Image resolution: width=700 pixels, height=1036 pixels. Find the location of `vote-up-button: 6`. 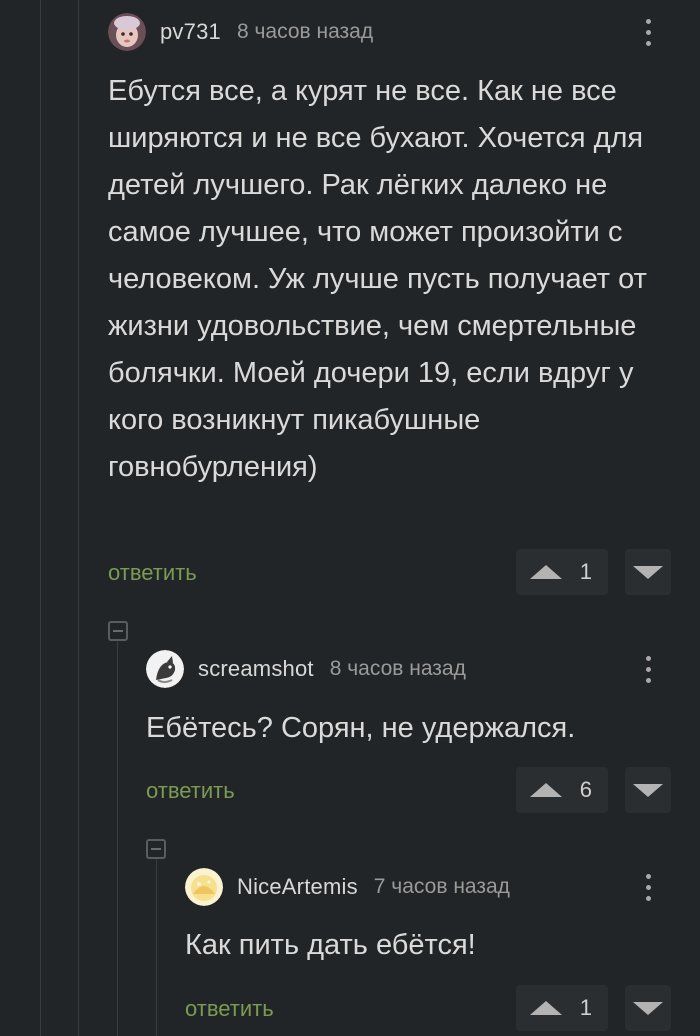

vote-up-button: 6 is located at coordinates (562, 790).